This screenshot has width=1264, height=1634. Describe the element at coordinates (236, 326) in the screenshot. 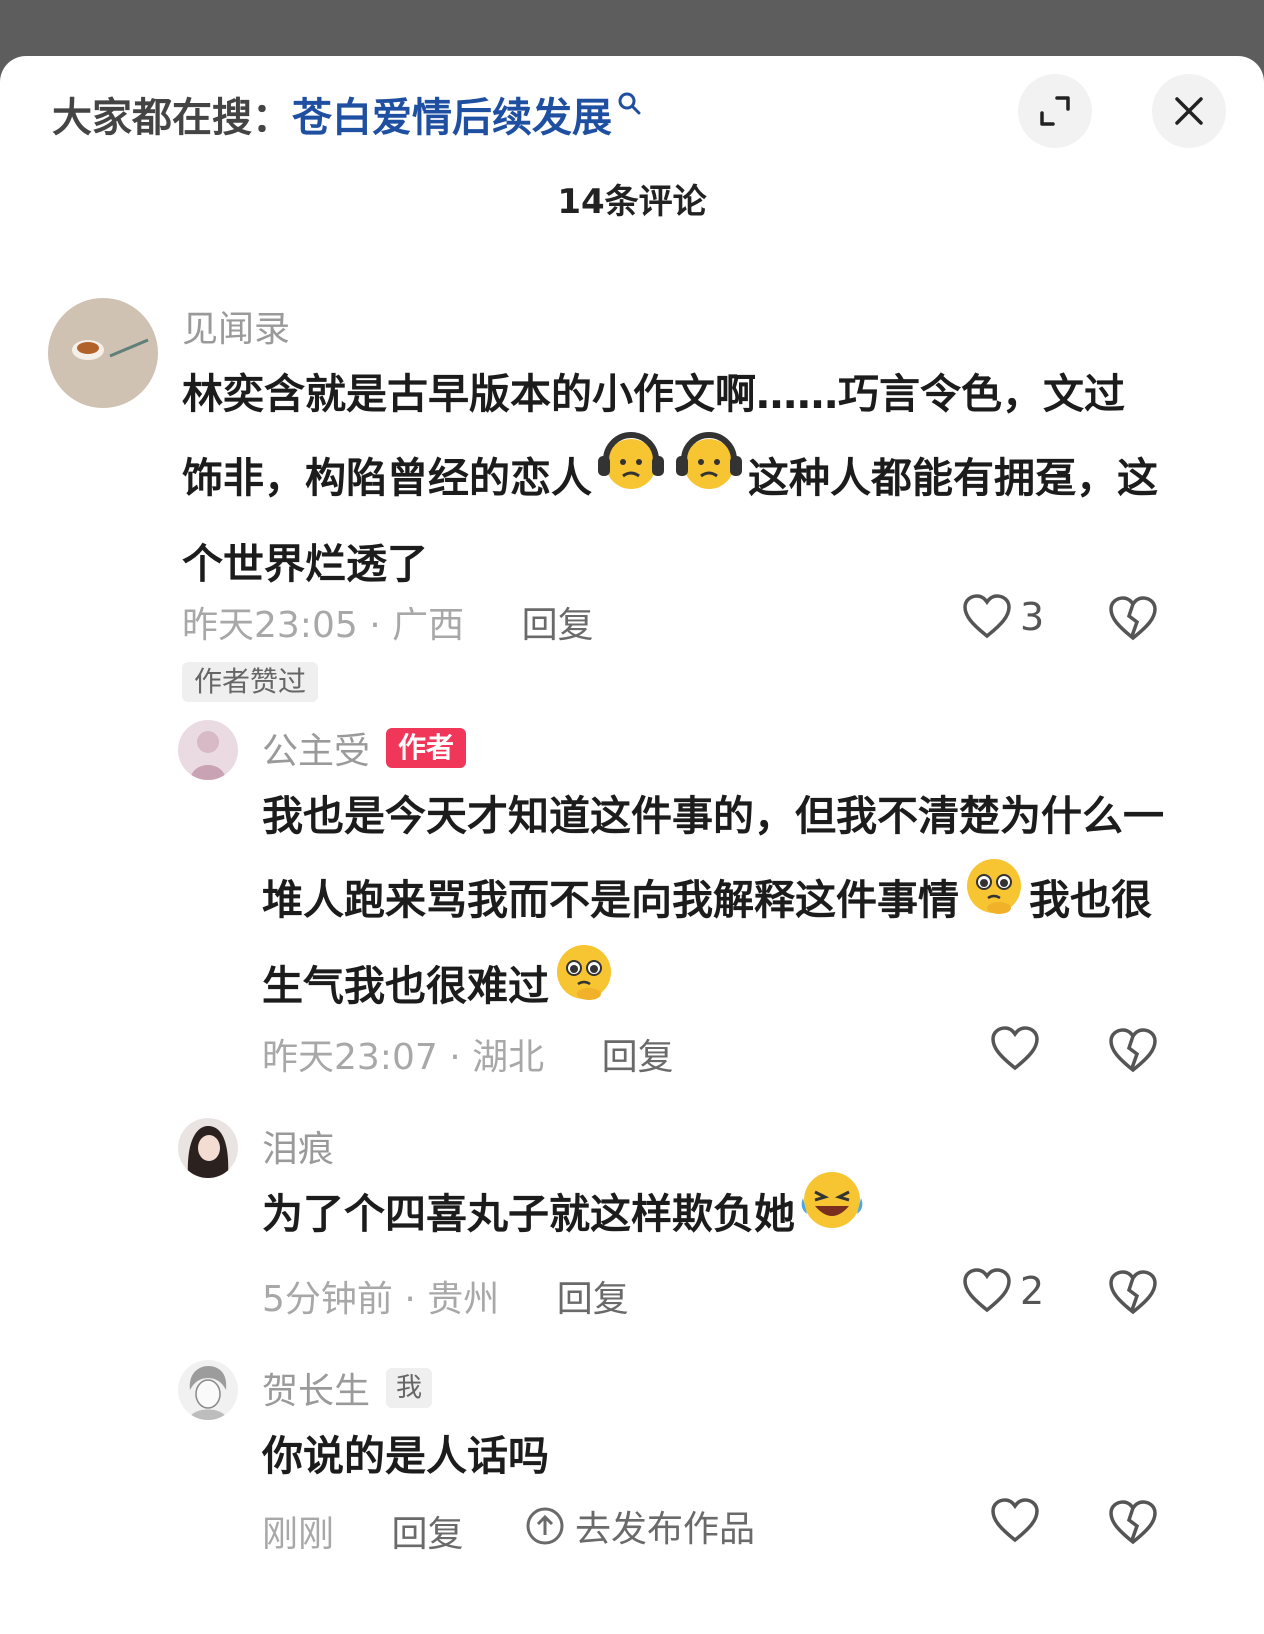

I see `comment-username: 见闻录` at that location.